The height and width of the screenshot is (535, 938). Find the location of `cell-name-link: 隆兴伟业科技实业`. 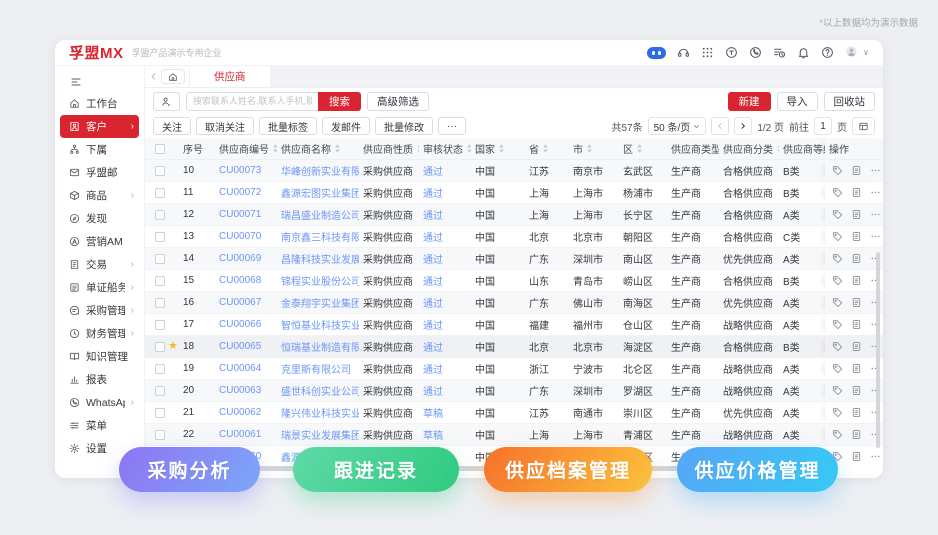

cell-name-link: 隆兴伟业科技实业 is located at coordinates (318, 412).